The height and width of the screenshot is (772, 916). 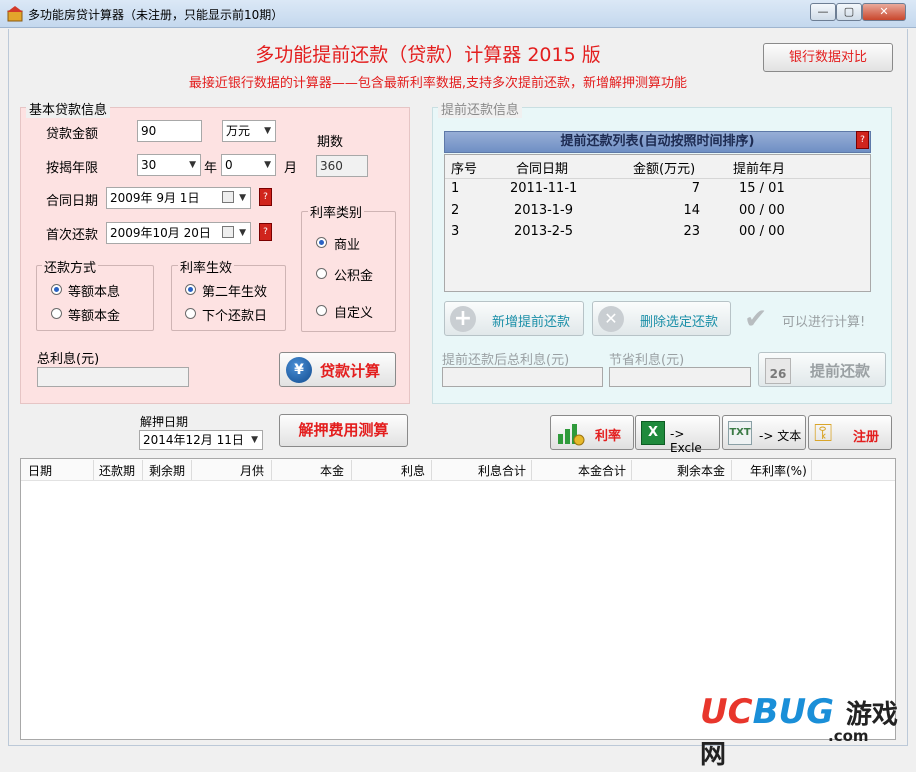 I want to click on rate-button-label: 利率, so click(x=608, y=436).